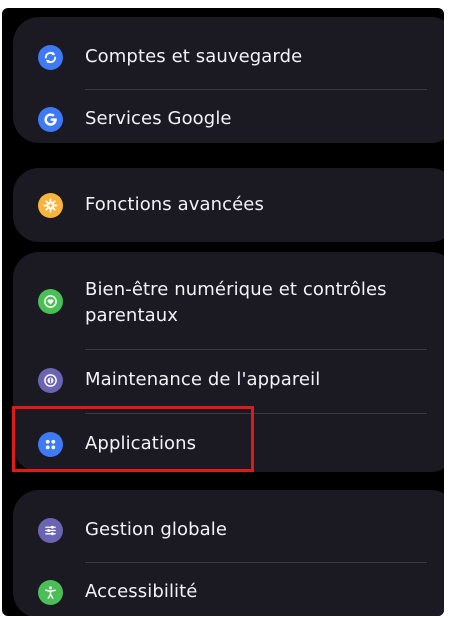 This screenshot has height=618, width=457. What do you see at coordinates (203, 379) in the screenshot?
I see `settings-item-label: Maintenance de l'appareil` at bounding box center [203, 379].